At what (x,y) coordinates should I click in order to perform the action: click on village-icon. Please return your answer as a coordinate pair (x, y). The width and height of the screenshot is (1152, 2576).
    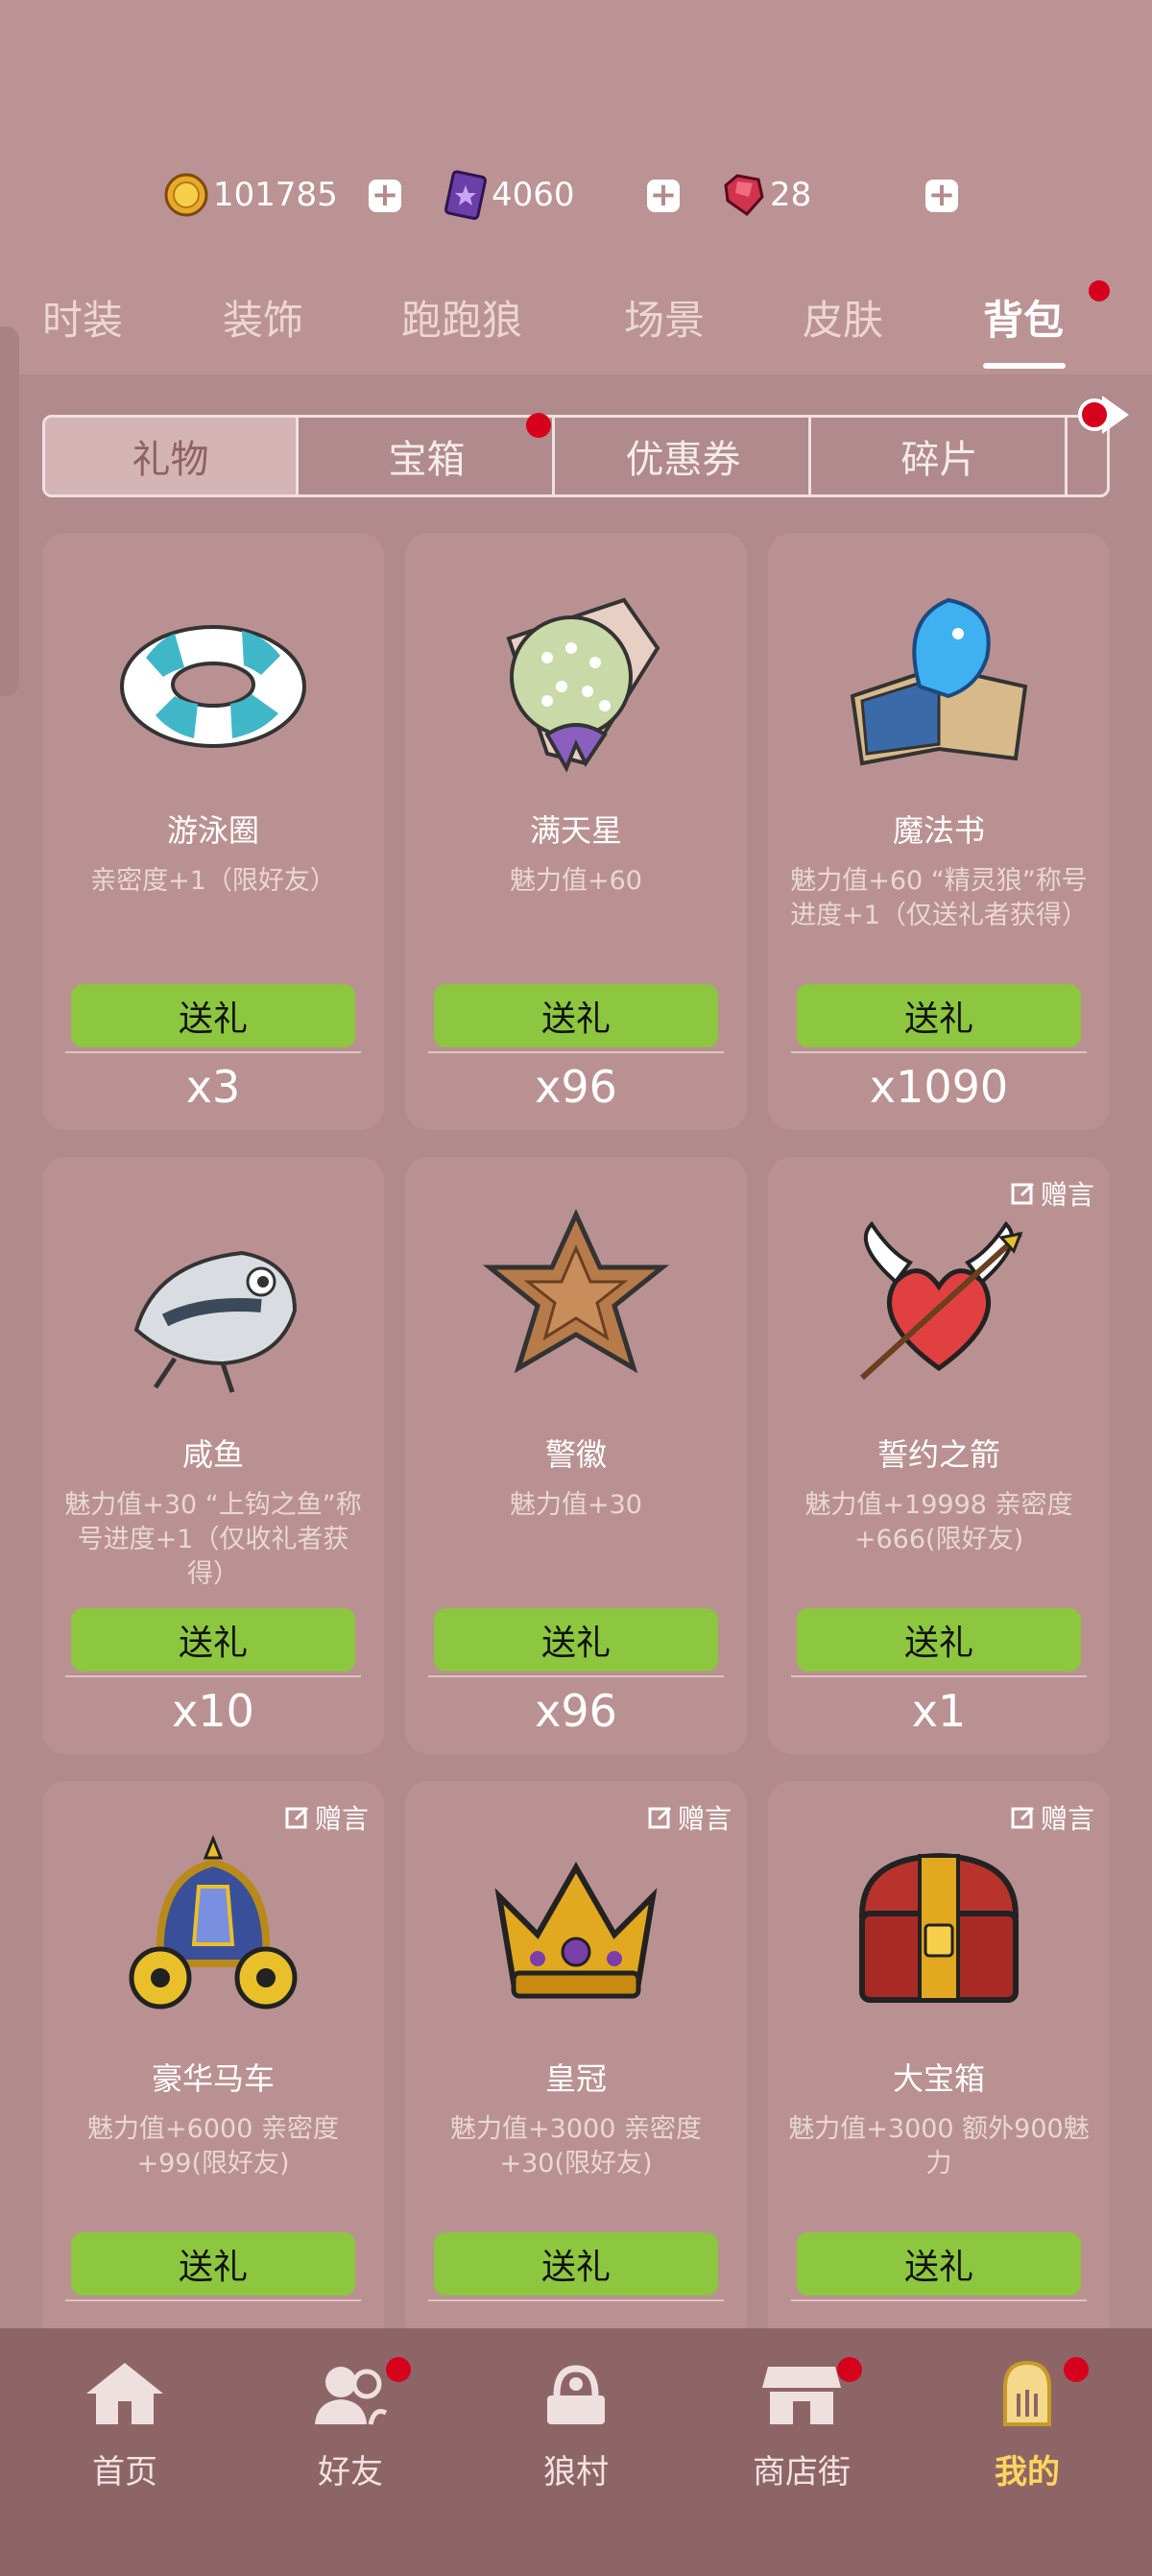
    Looking at the image, I should click on (576, 2394).